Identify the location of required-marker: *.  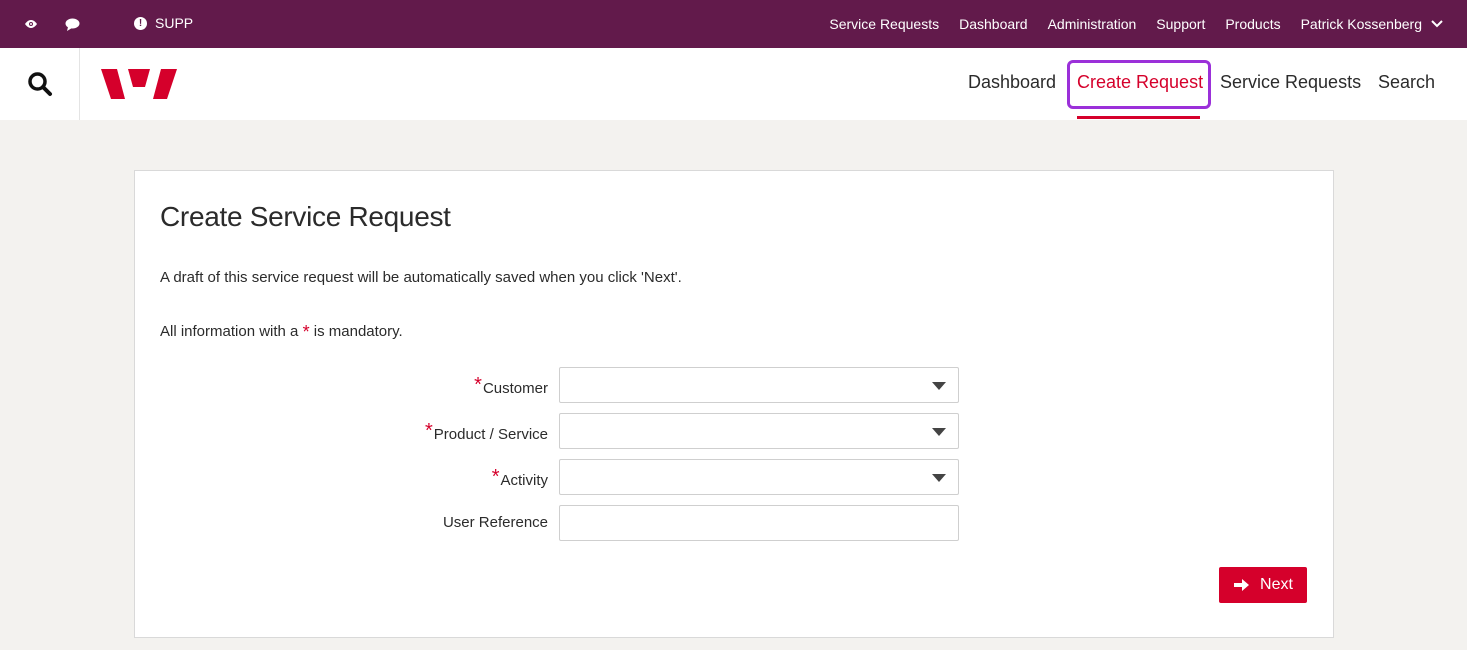
(306, 332).